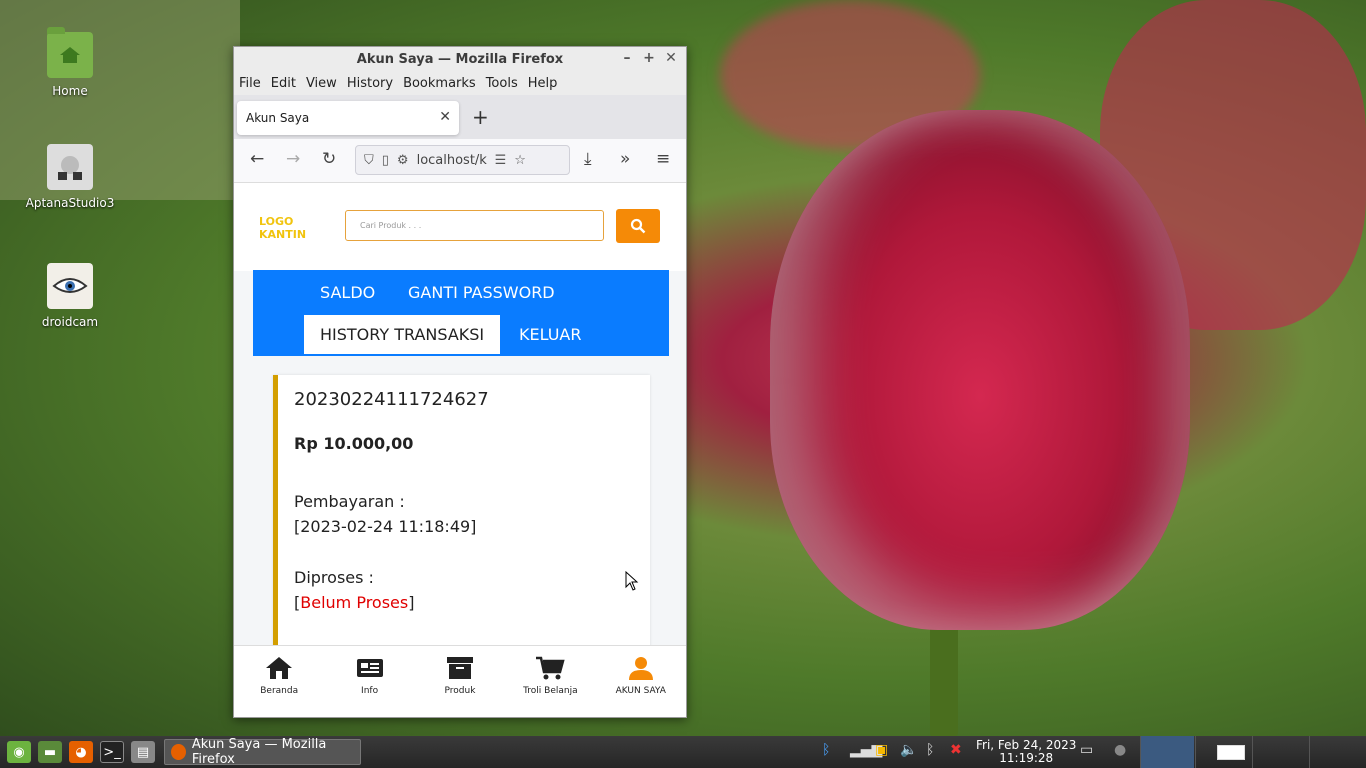  What do you see at coordinates (1120, 750) in the screenshot?
I see `status-icon: ●` at bounding box center [1120, 750].